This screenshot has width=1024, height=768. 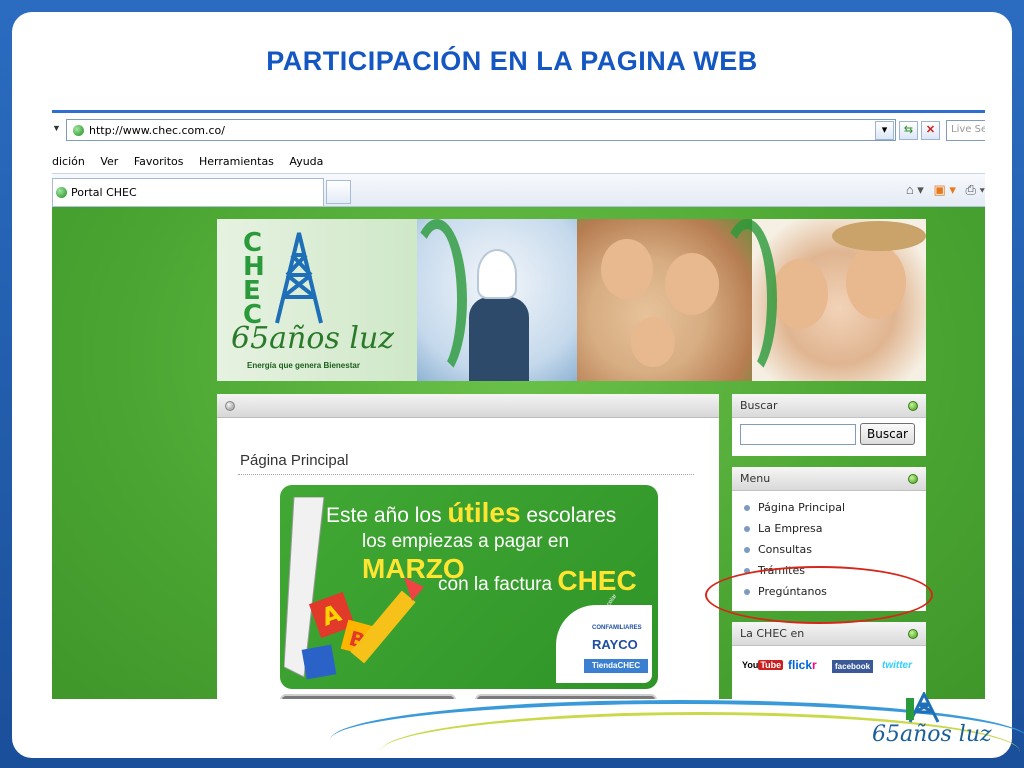 I want to click on print-icon: ⎙ ▾, so click(x=975, y=189).